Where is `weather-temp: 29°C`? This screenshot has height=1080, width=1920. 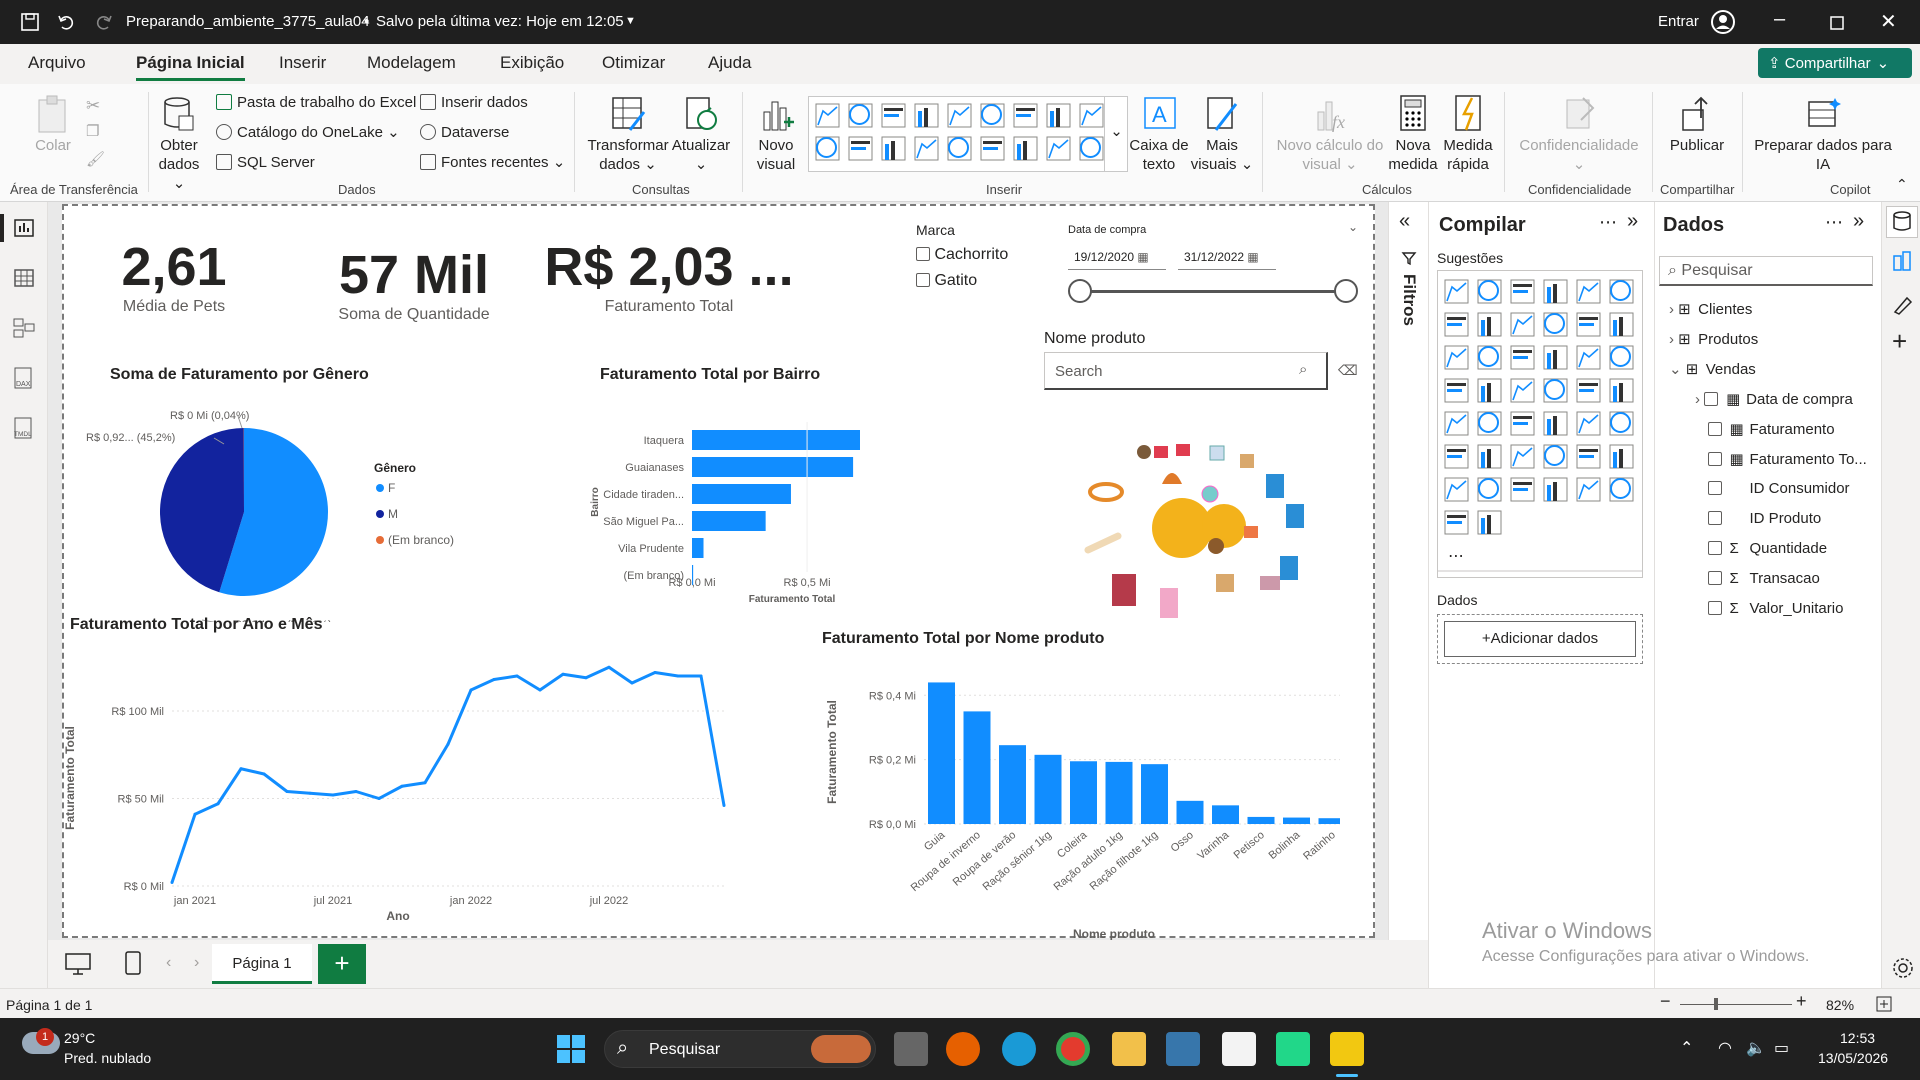 weather-temp: 29°C is located at coordinates (79, 1038).